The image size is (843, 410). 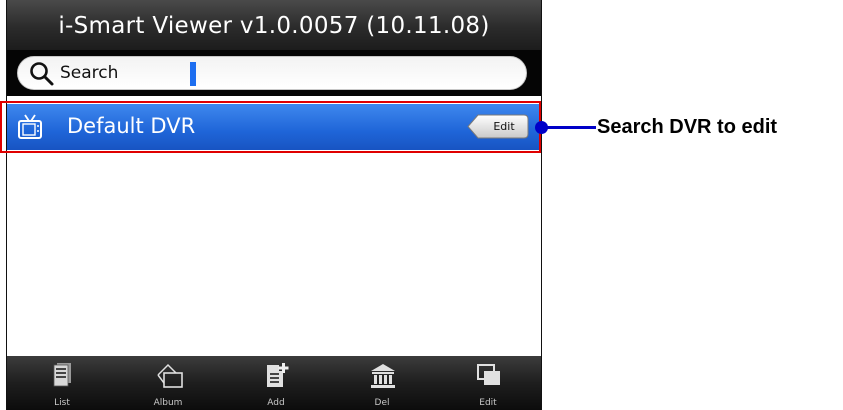 I want to click on search-bar: Search, so click(x=274, y=73).